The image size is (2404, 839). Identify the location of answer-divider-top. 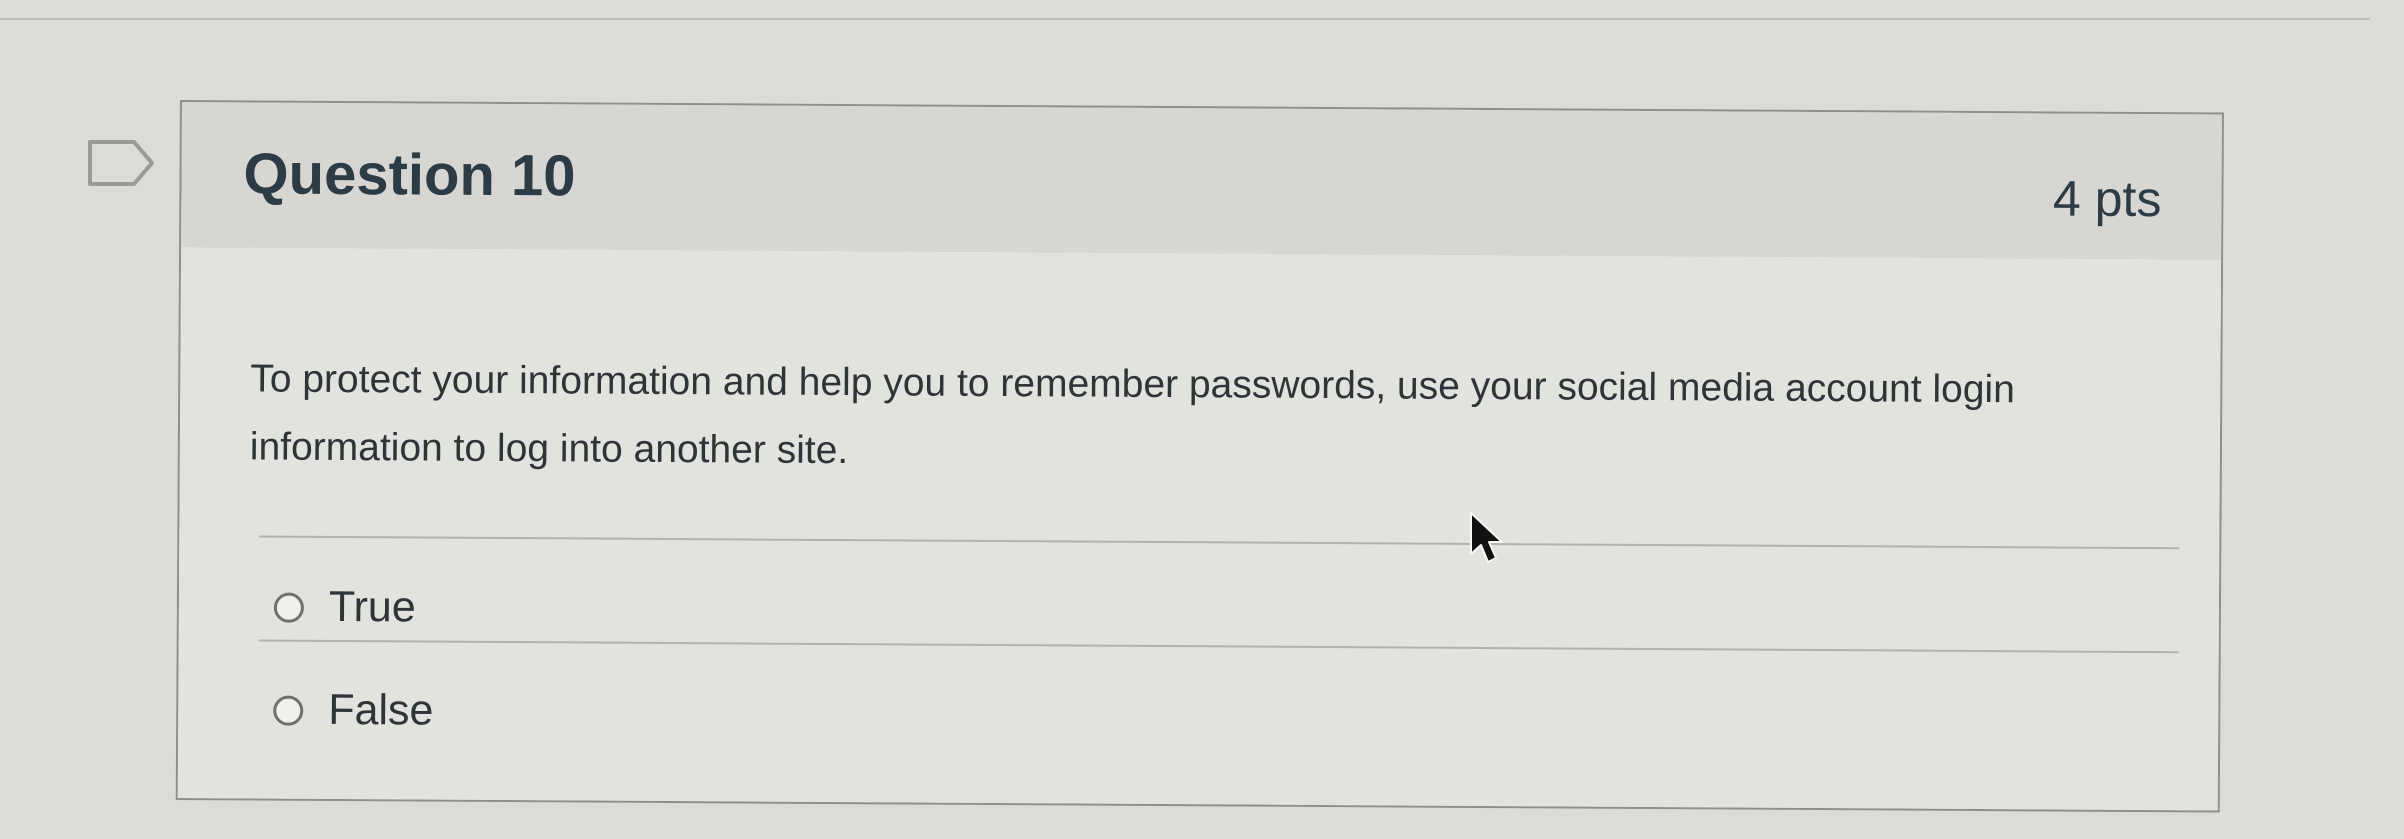
(1219, 542).